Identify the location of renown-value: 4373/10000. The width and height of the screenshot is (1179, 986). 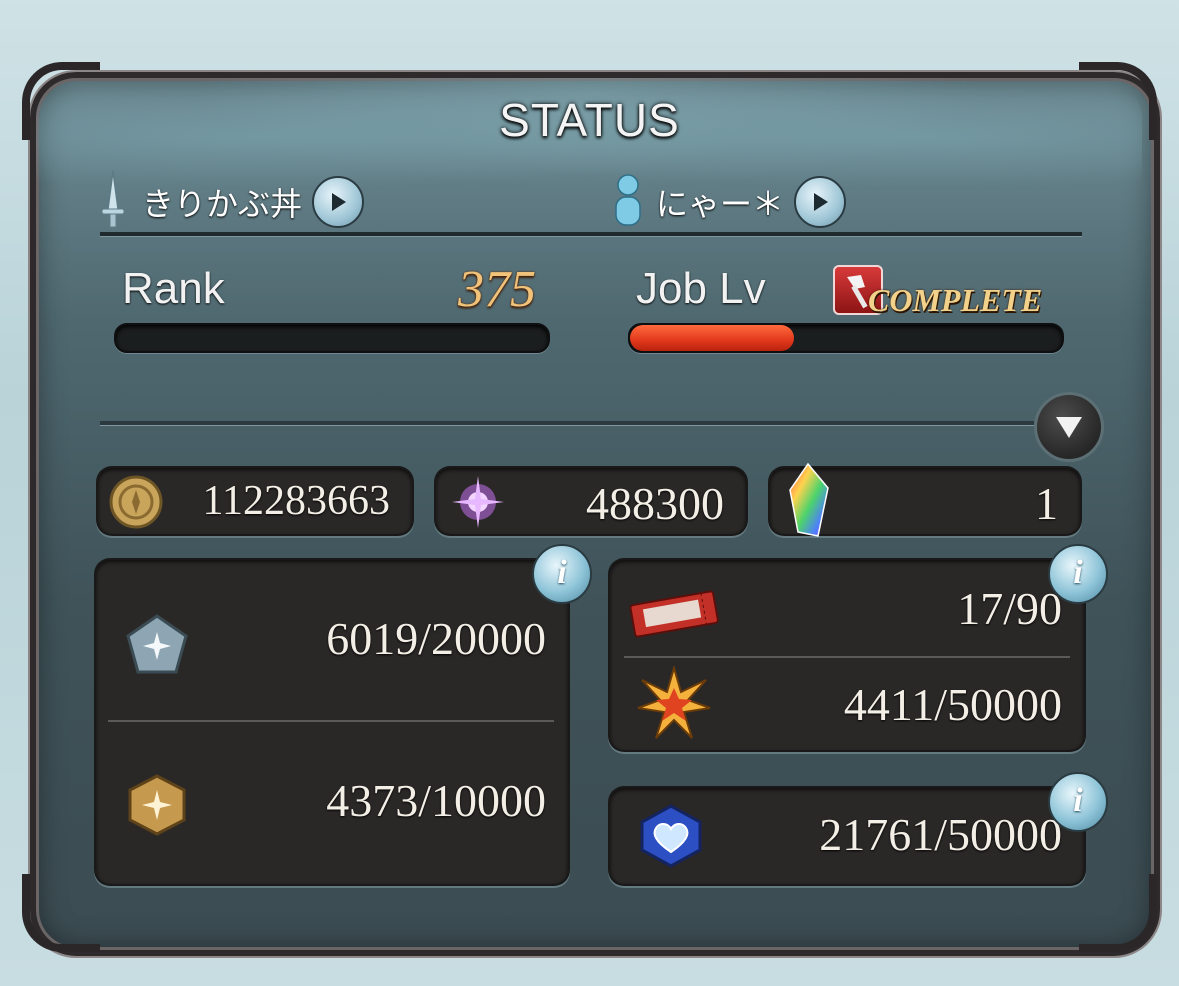
(436, 800).